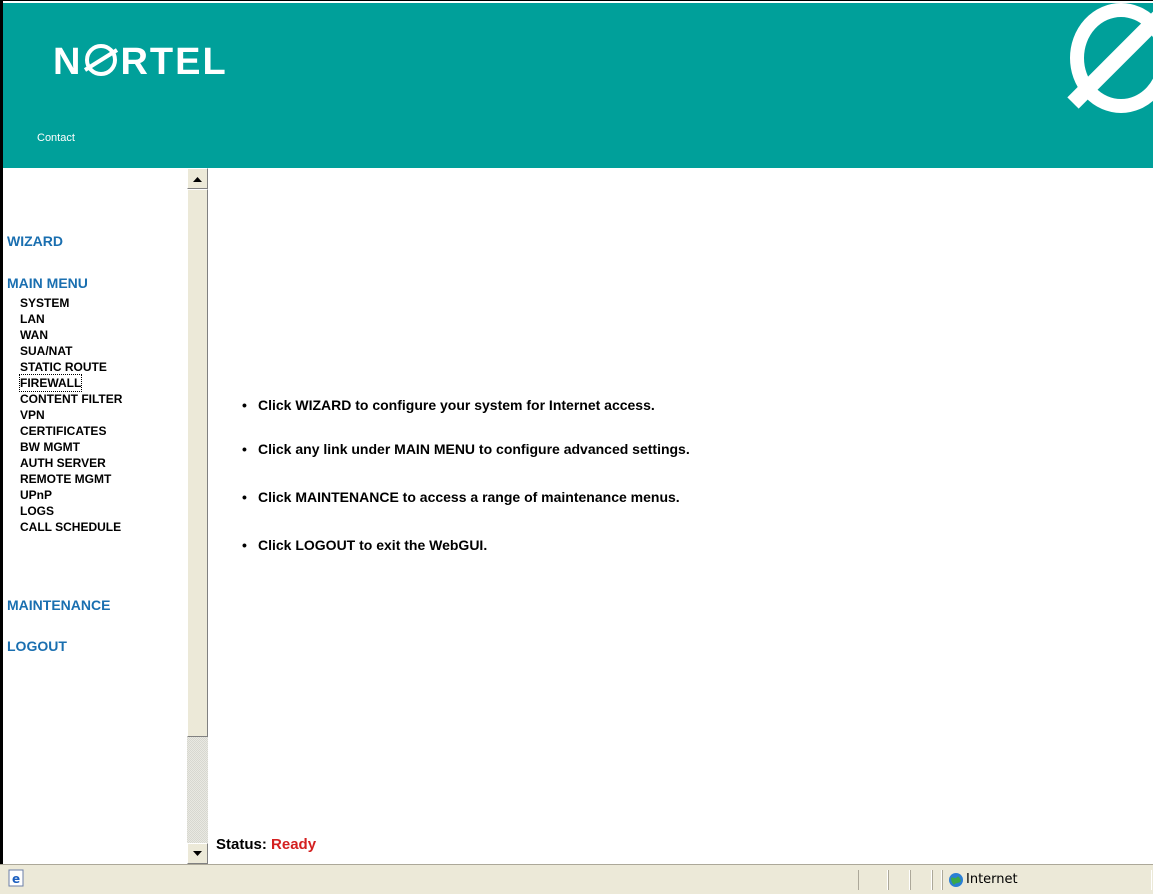 This screenshot has width=1153, height=894. Describe the element at coordinates (32, 415) in the screenshot. I see `nav-item-vpn: VPN` at that location.